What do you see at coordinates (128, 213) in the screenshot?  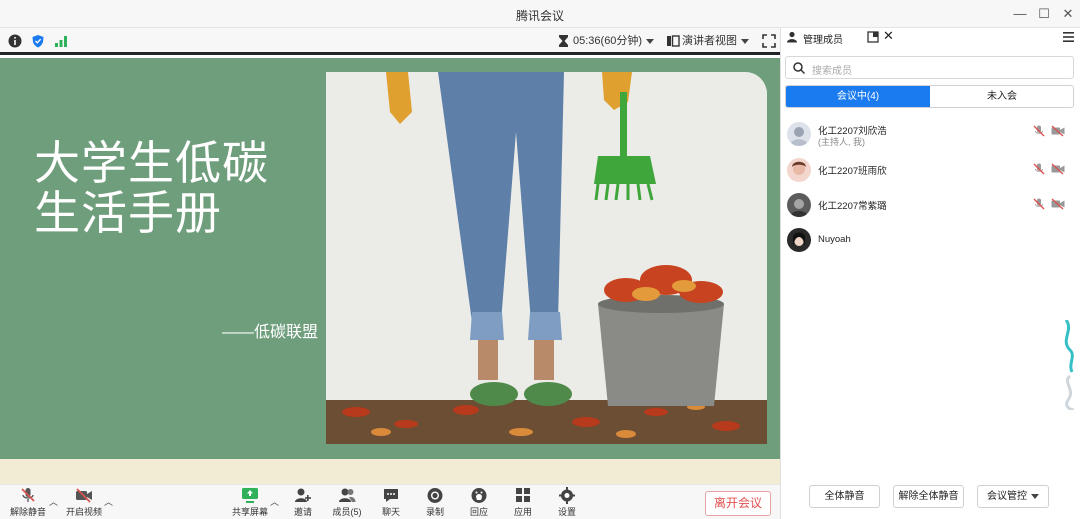 I see `slide-title-line2: 生活手册` at bounding box center [128, 213].